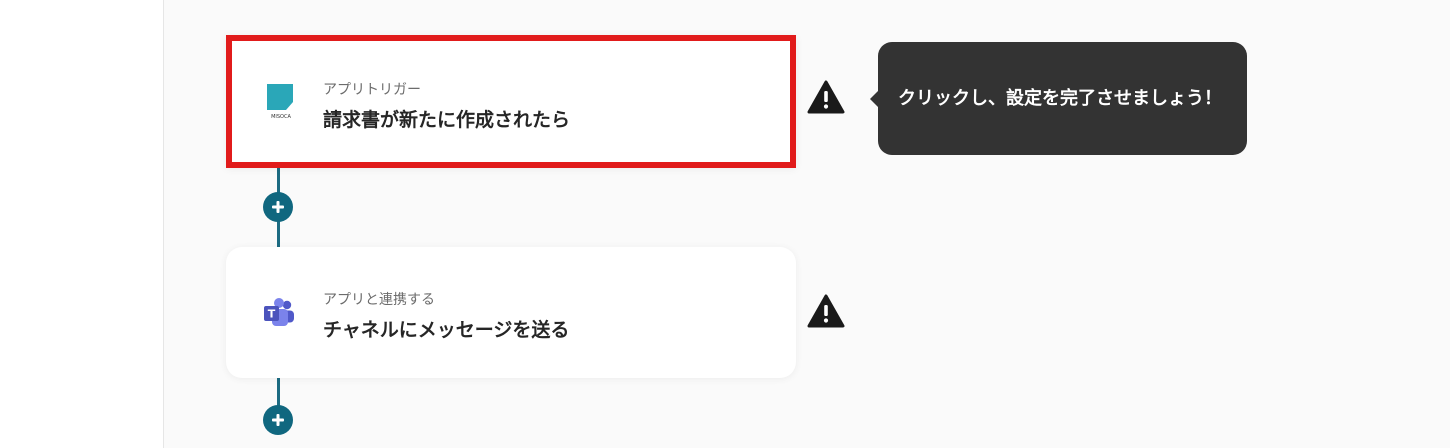  I want to click on svg-text: MISOCA, so click(281, 117).